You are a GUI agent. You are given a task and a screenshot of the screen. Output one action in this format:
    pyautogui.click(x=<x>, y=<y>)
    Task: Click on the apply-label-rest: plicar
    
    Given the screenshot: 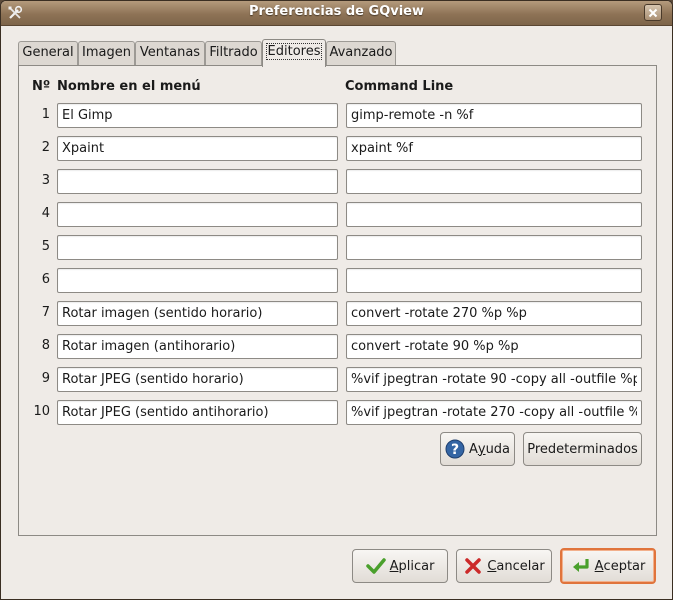 What is the action you would take?
    pyautogui.click(x=416, y=566)
    